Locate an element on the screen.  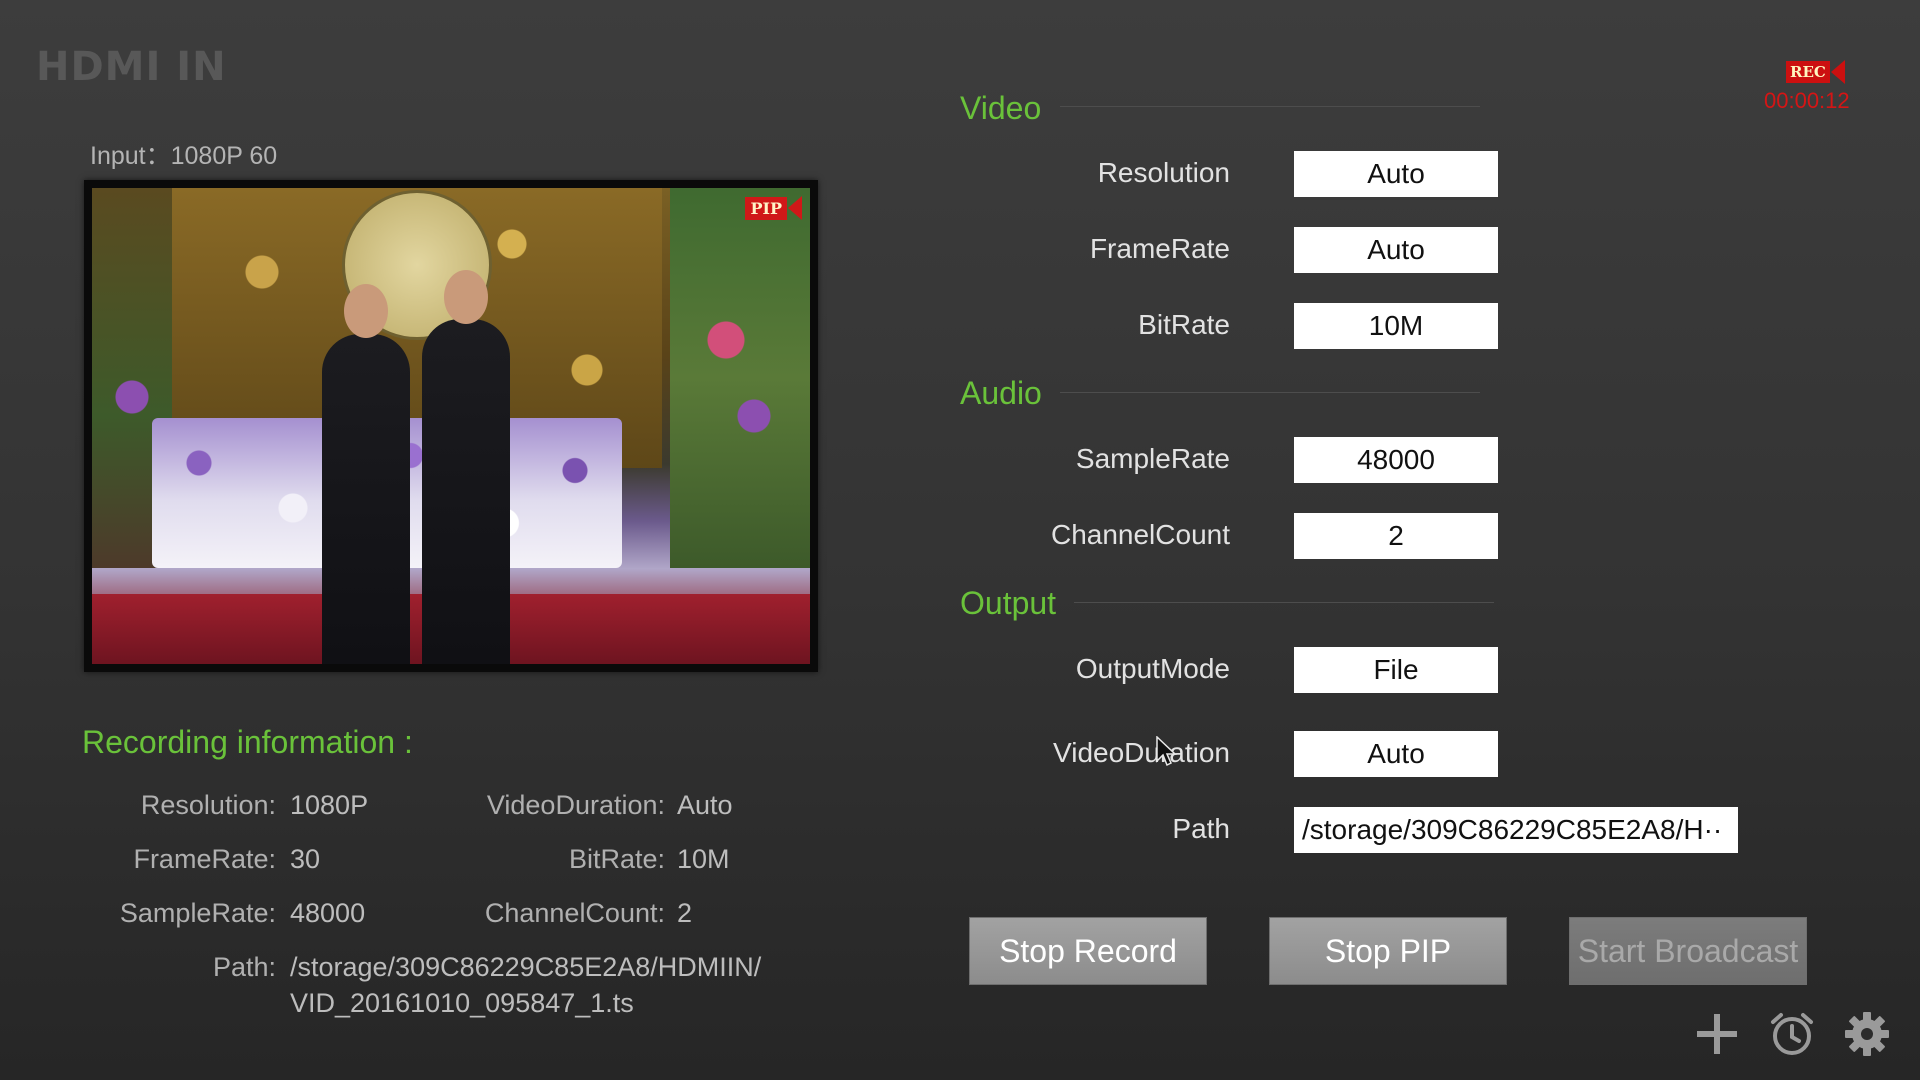
ri-resolution-label: Resolution: is located at coordinates (208, 805).